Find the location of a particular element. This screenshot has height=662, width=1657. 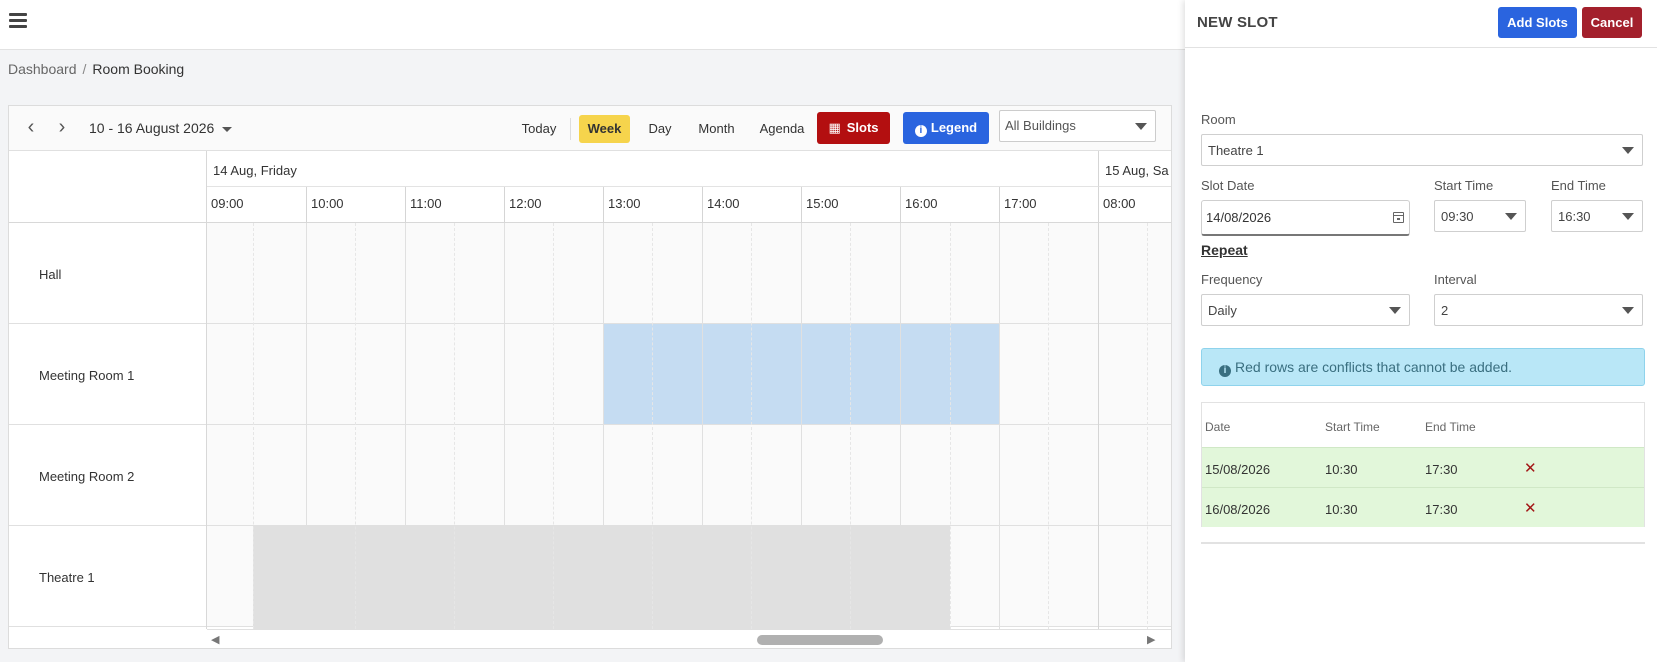

next-arrow-icon: › is located at coordinates (62, 128).